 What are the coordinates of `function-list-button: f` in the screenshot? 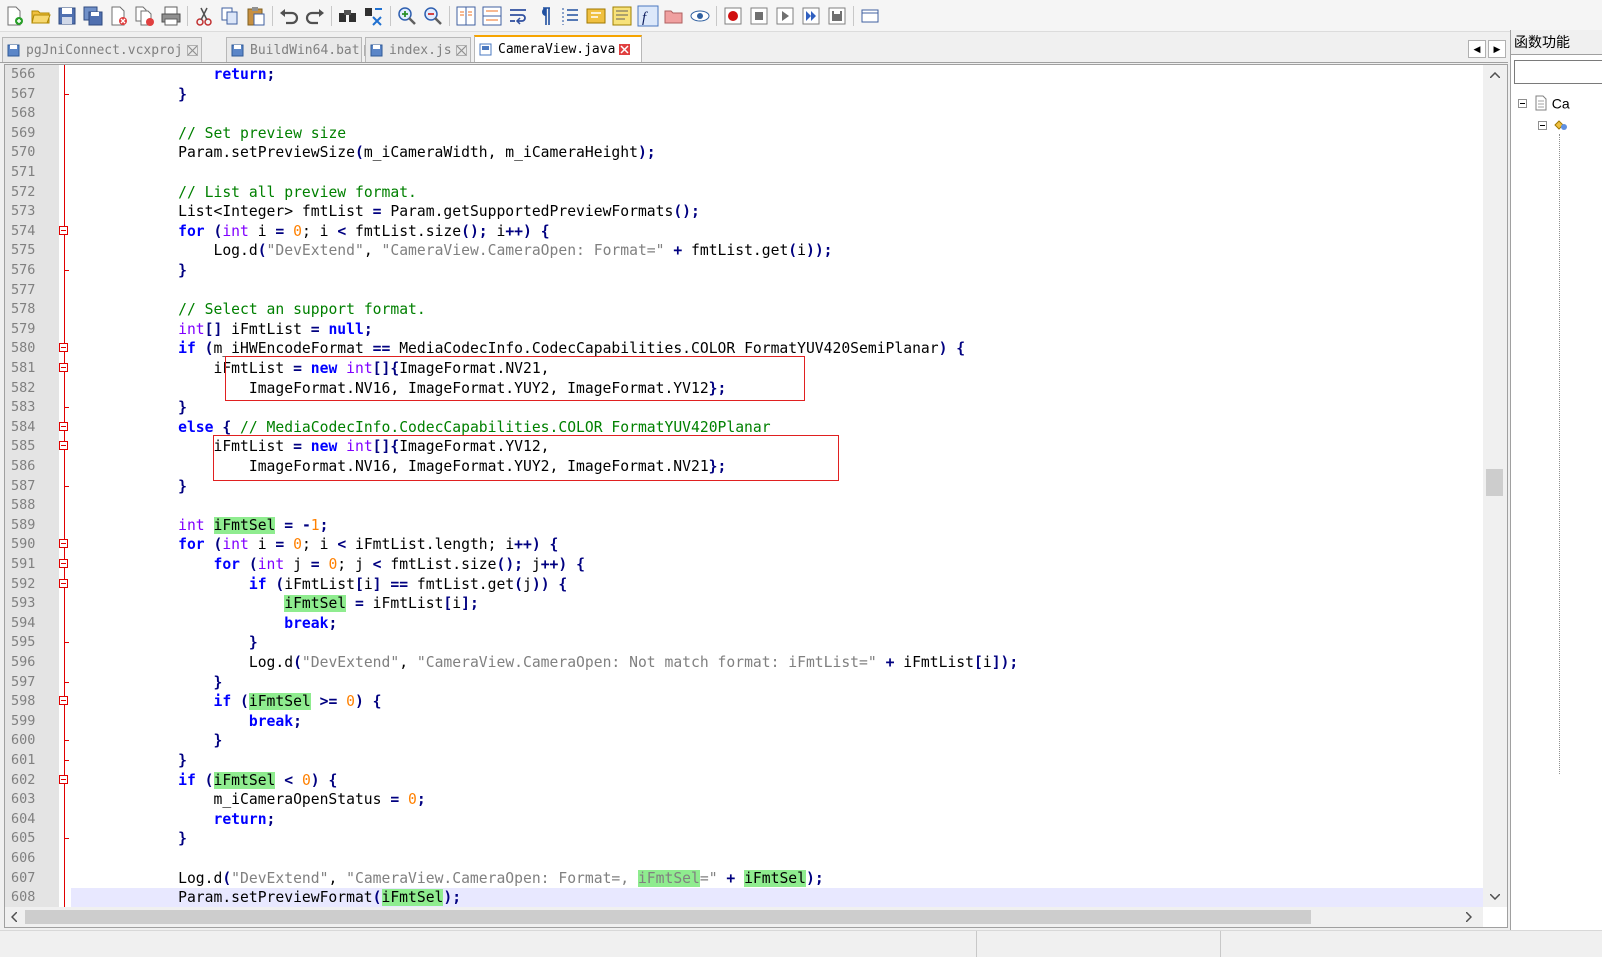 It's located at (648, 16).